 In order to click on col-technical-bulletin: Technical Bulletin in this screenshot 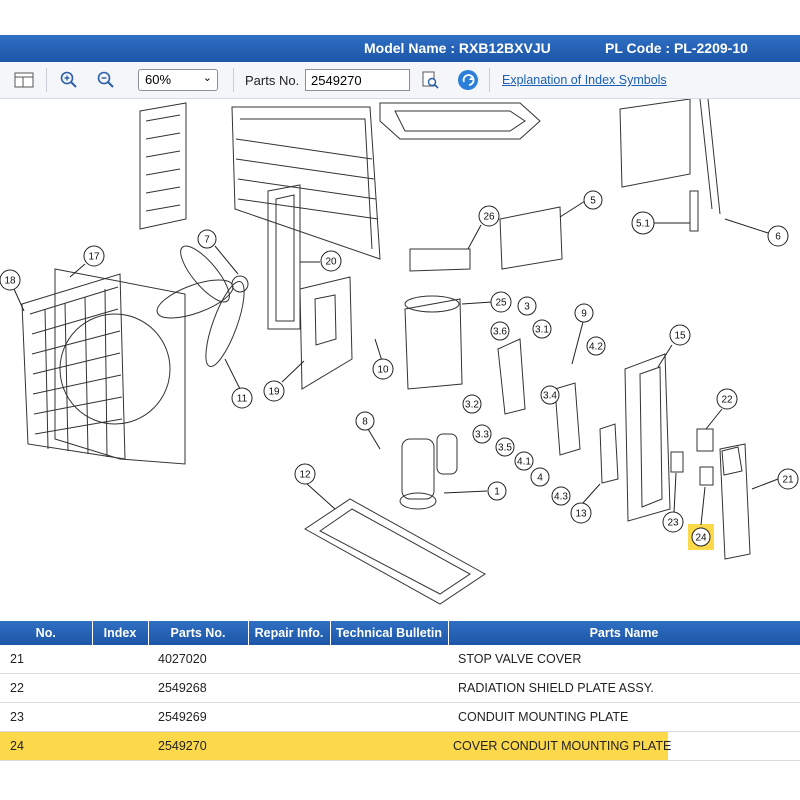, I will do `click(389, 633)`.